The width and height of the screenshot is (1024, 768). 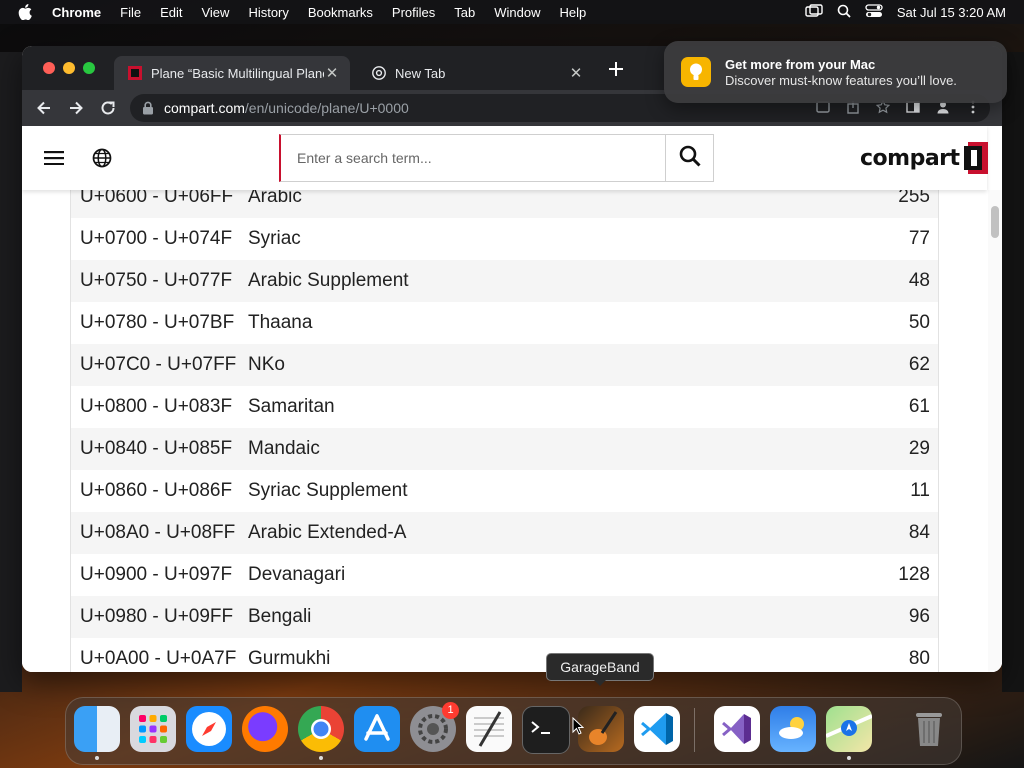 What do you see at coordinates (171, 12) in the screenshot?
I see `menu-edit: Edit` at bounding box center [171, 12].